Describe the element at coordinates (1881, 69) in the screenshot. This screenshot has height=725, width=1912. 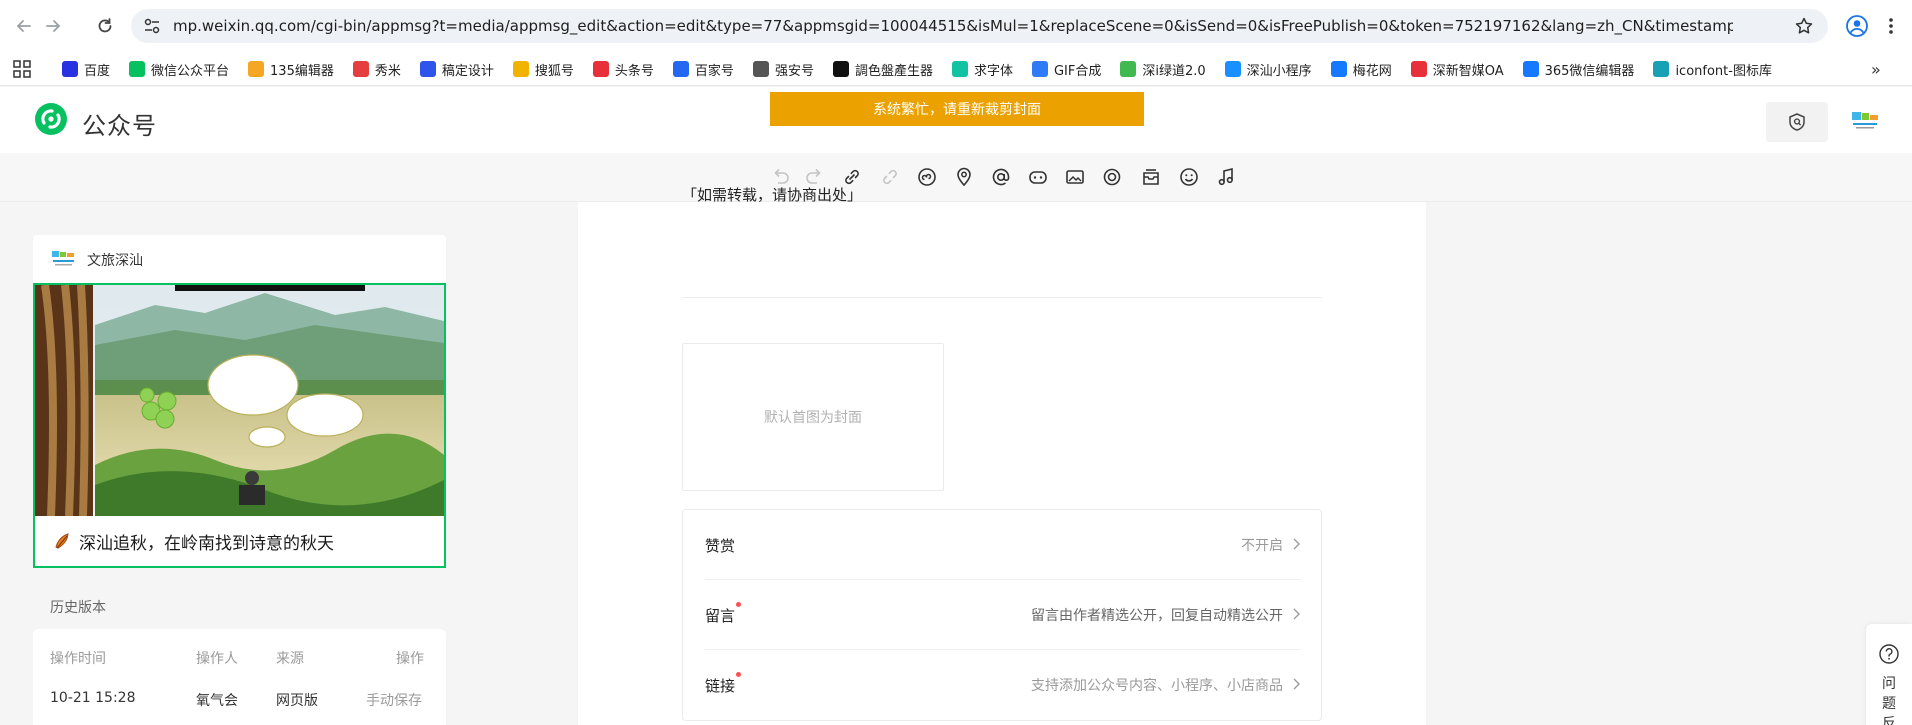
I see `more-bookmarks-icon: »` at that location.